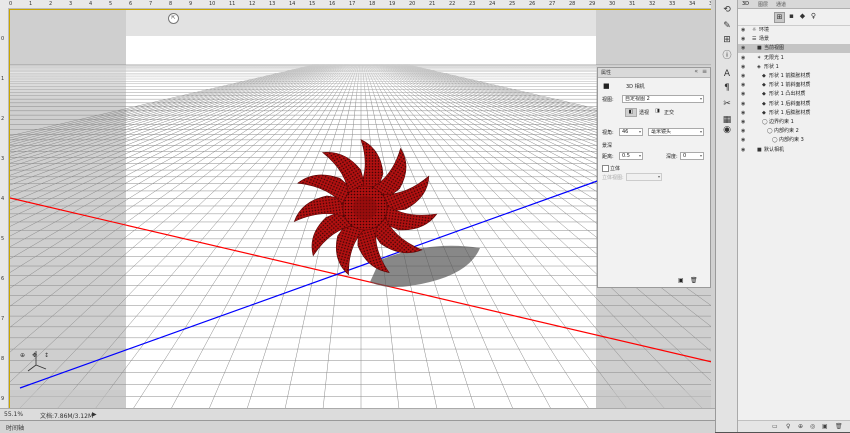 This screenshot has width=850, height=433. Describe the element at coordinates (794, 67) in the screenshot. I see `scene-tree-item: ◉ ◈ 形状 1` at that location.